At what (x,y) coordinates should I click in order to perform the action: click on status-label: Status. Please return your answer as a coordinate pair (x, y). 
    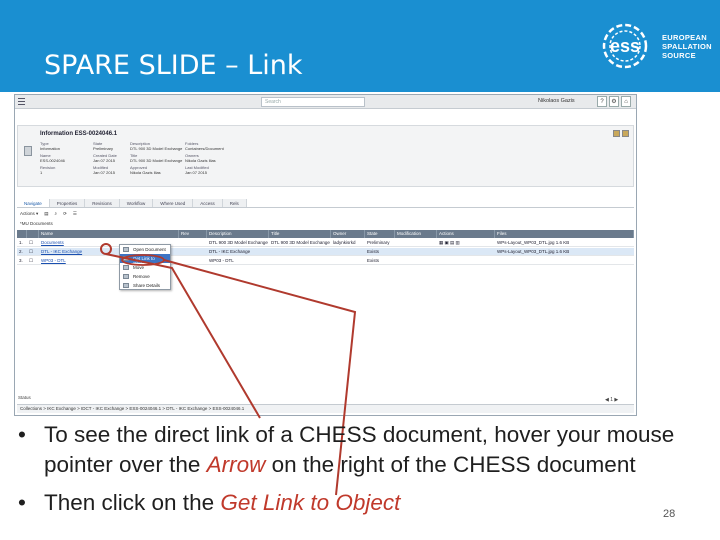
    Looking at the image, I should click on (24, 397).